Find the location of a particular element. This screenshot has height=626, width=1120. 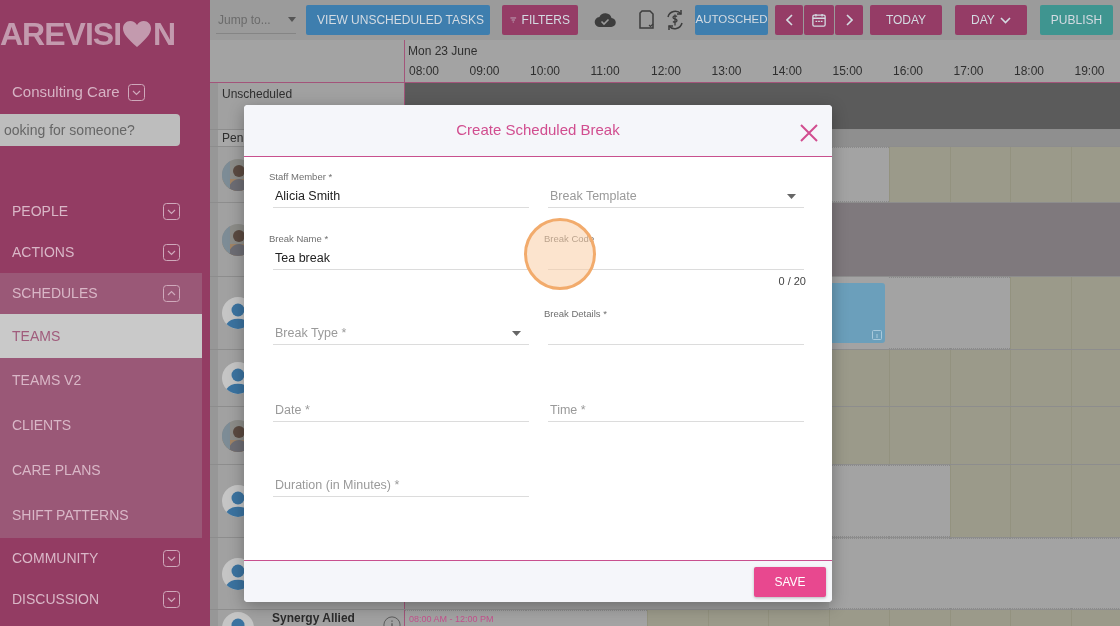

hour-label: 14:00 is located at coordinates (787, 71).